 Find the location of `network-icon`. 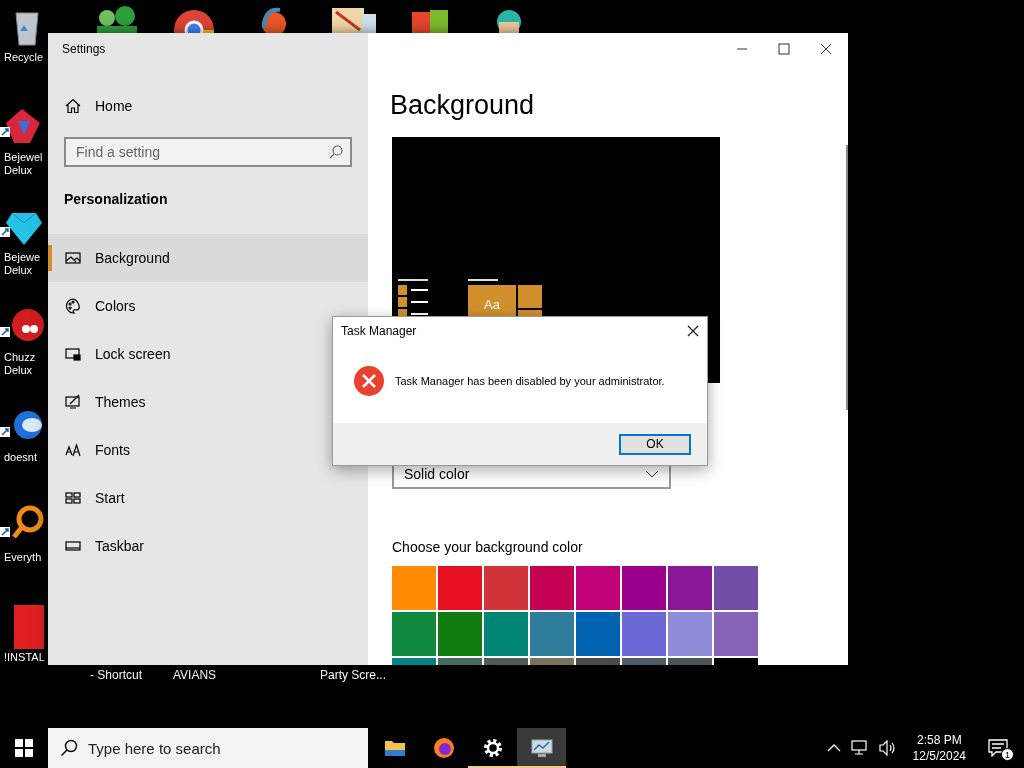

network-icon is located at coordinates (859, 748).